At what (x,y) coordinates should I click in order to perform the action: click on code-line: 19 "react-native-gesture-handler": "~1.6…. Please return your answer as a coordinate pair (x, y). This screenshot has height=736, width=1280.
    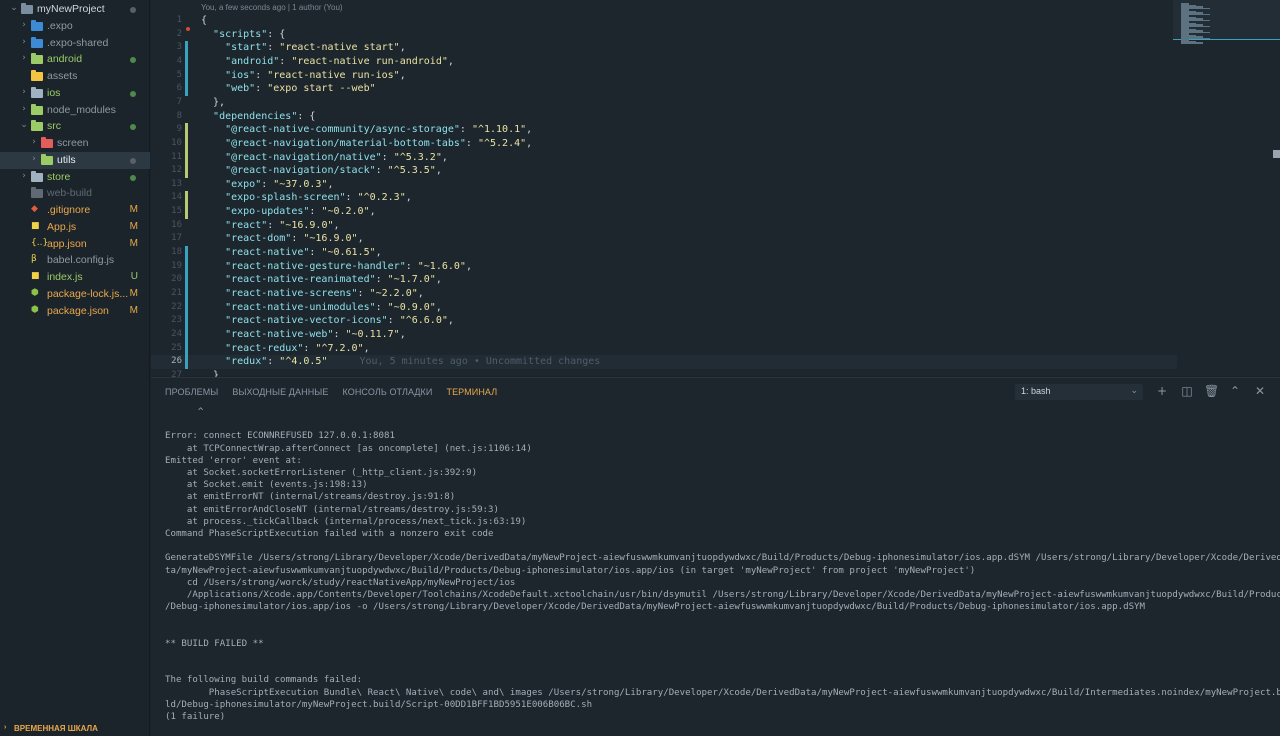
    Looking at the image, I should click on (664, 266).